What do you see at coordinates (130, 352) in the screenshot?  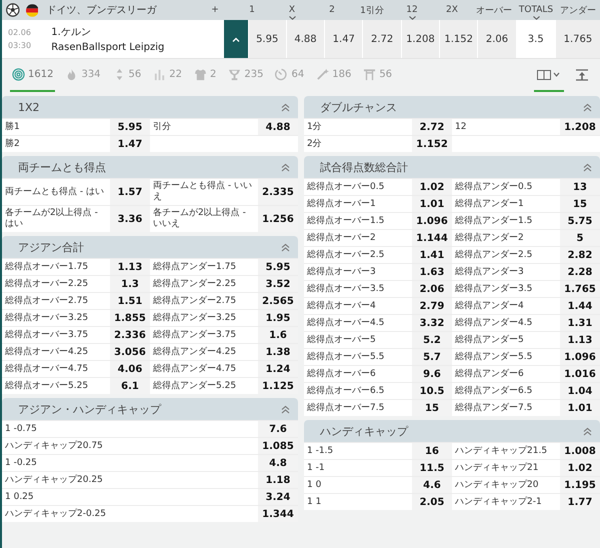 I see `odds-button: 3.056` at bounding box center [130, 352].